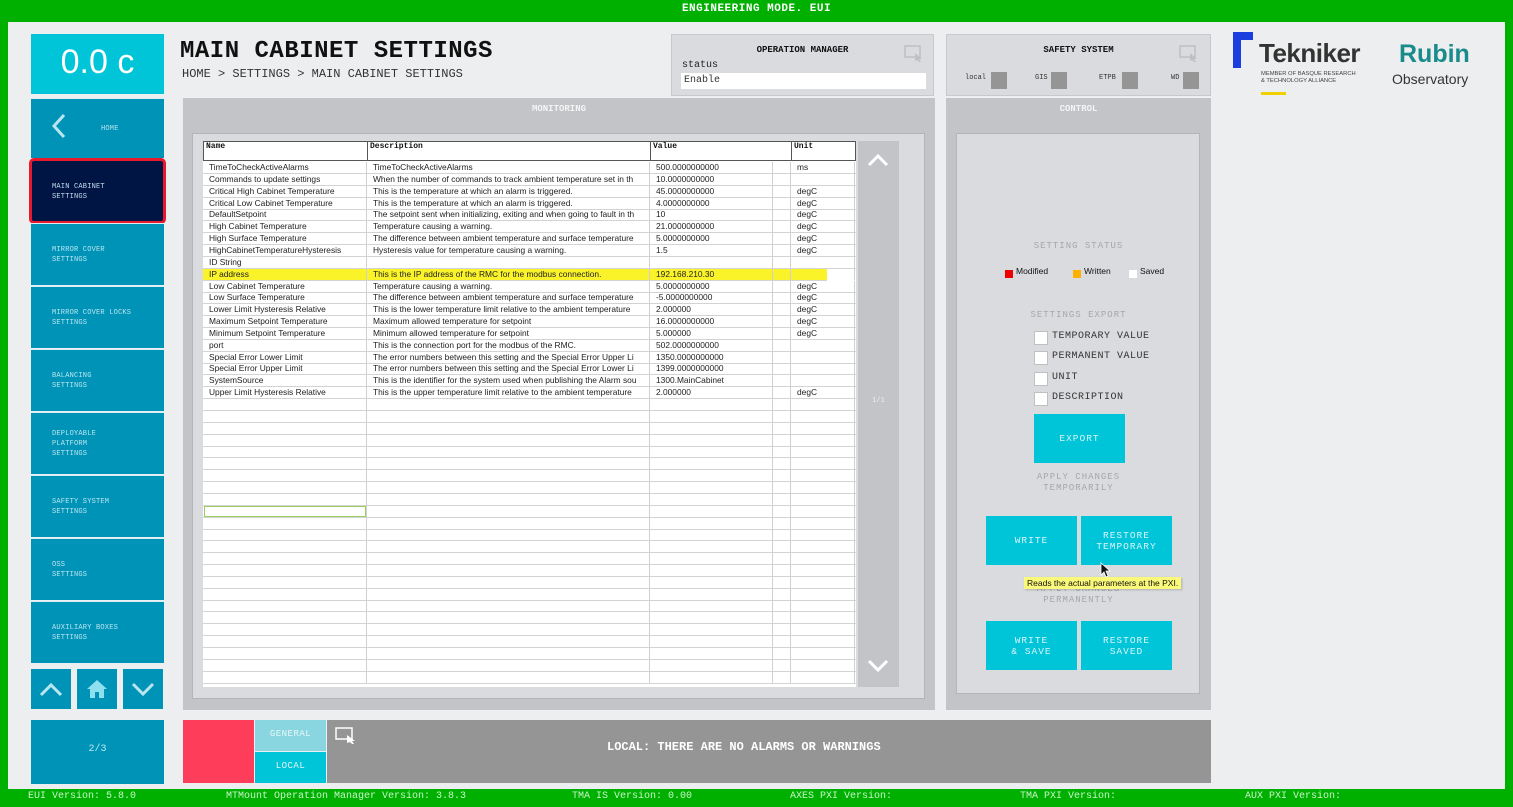  Describe the element at coordinates (509, 151) in the screenshot. I see `column-header-description: Description` at that location.